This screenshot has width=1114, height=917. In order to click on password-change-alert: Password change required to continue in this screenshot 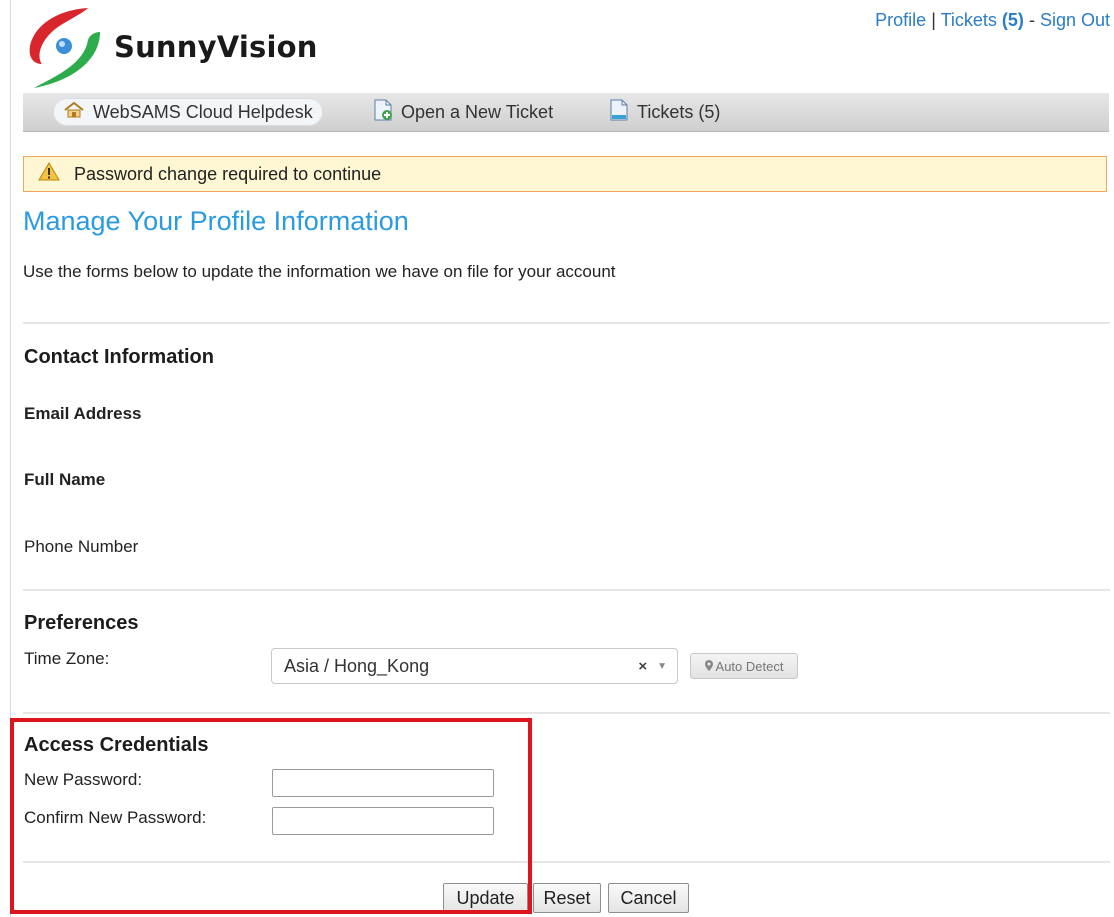, I will do `click(565, 174)`.